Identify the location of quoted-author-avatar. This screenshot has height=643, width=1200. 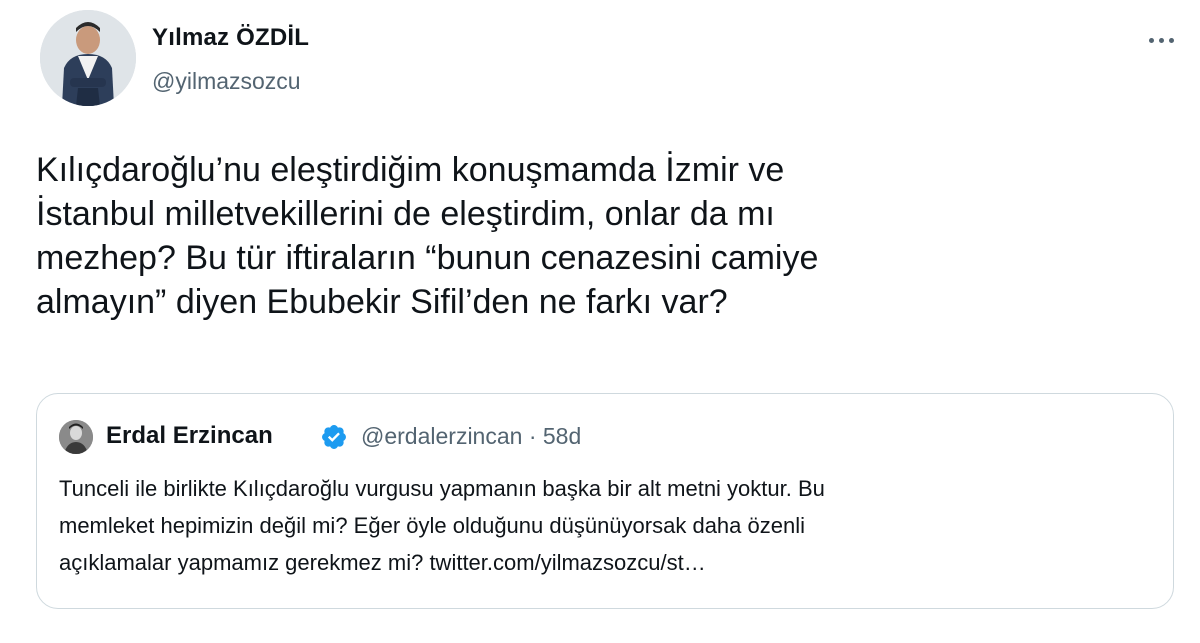
(76, 437).